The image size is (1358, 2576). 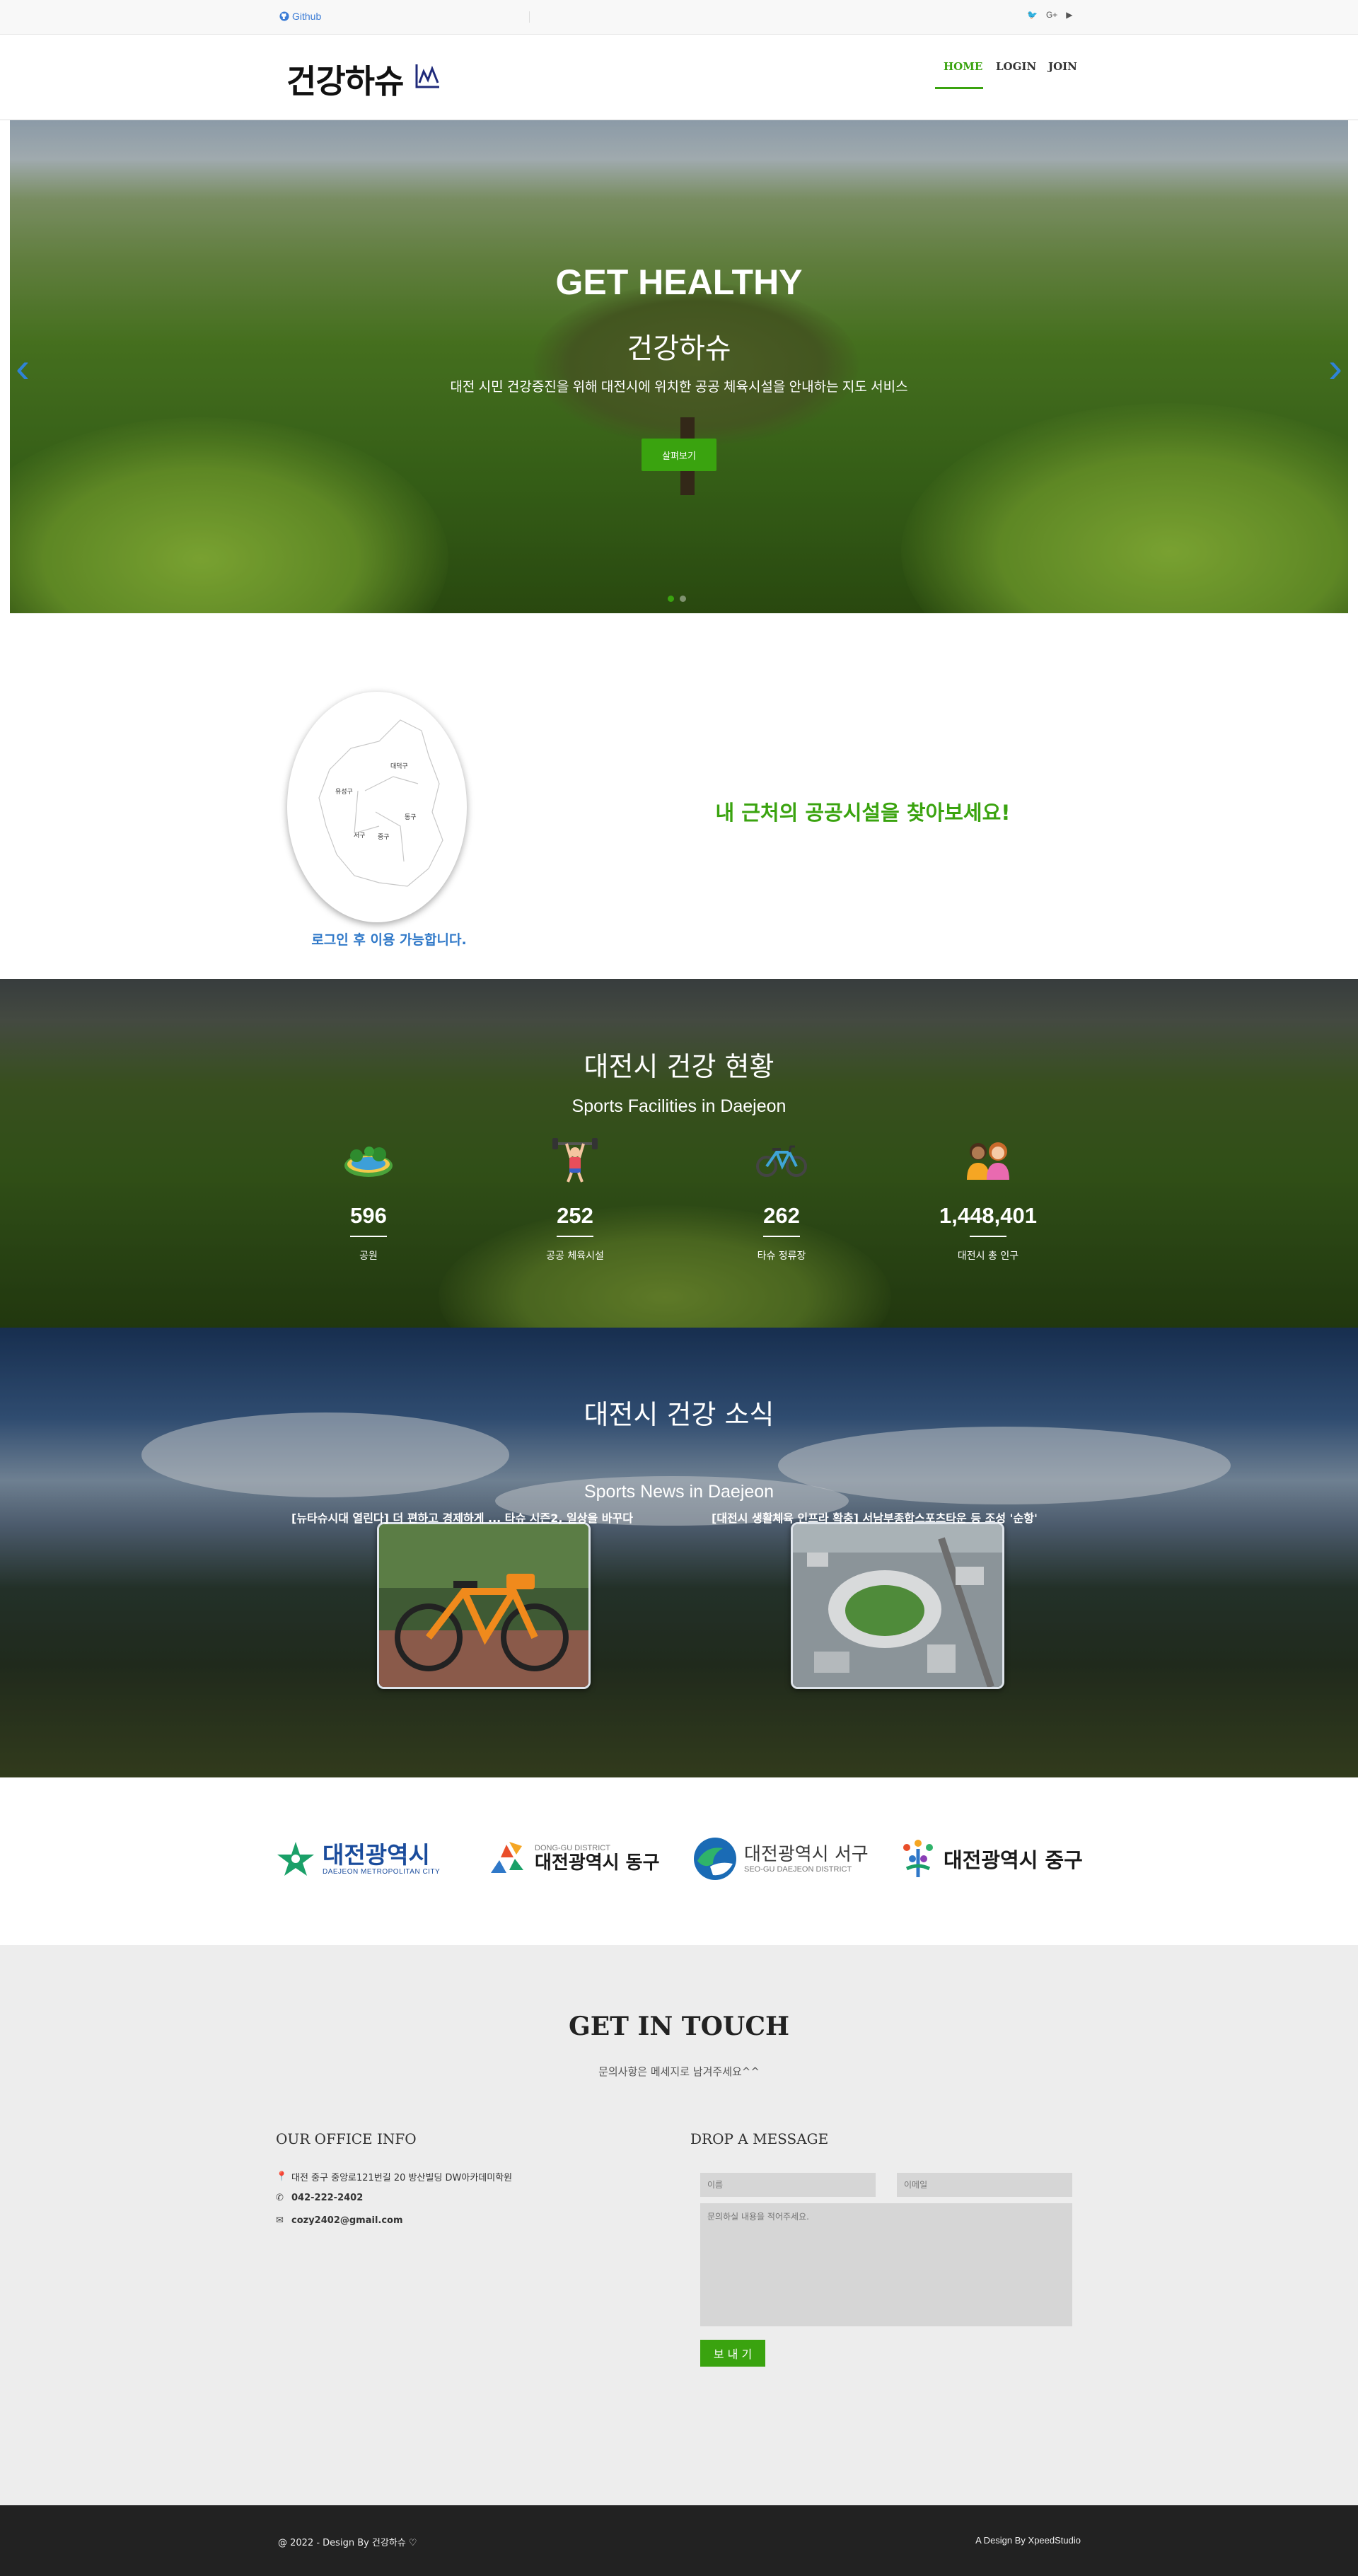 I want to click on github-label: Github, so click(x=307, y=16).